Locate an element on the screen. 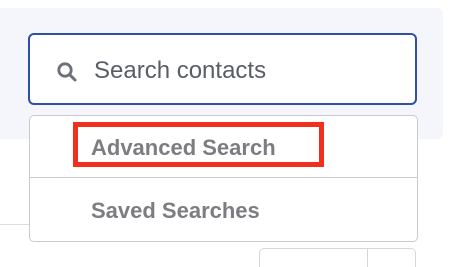 This screenshot has height=267, width=452. saved-searches-label: Saved Searches is located at coordinates (175, 210).